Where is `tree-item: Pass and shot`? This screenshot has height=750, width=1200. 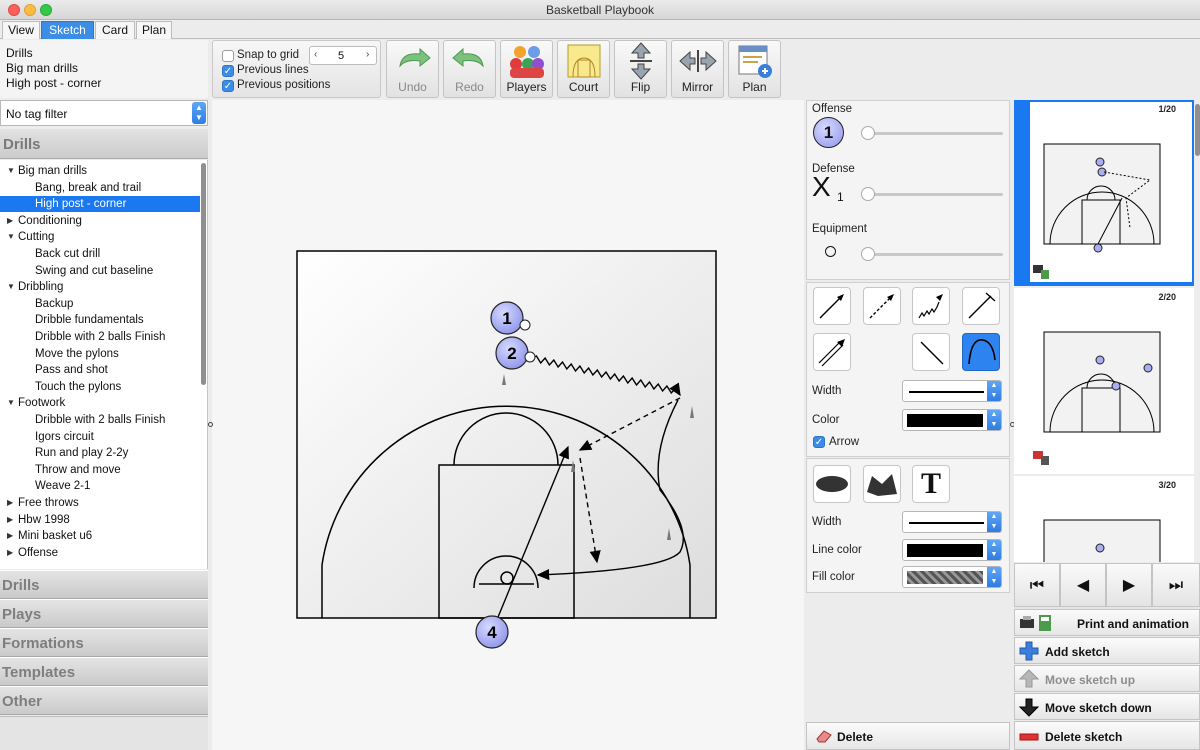
tree-item: Pass and shot is located at coordinates (100, 370).